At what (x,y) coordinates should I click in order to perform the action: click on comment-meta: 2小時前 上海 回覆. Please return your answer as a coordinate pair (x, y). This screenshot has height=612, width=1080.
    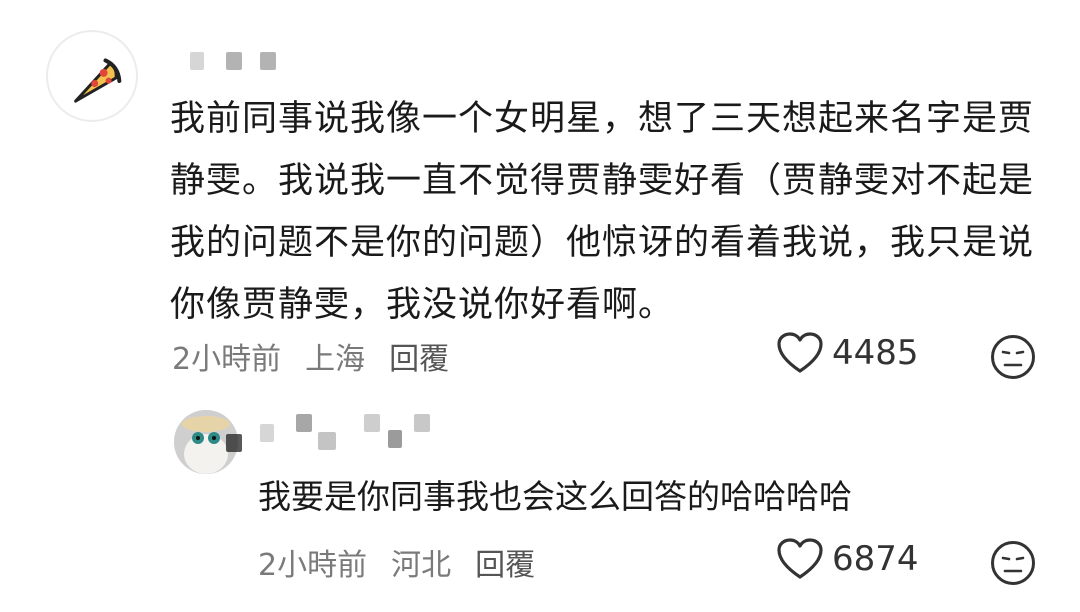
    Looking at the image, I should click on (310, 356).